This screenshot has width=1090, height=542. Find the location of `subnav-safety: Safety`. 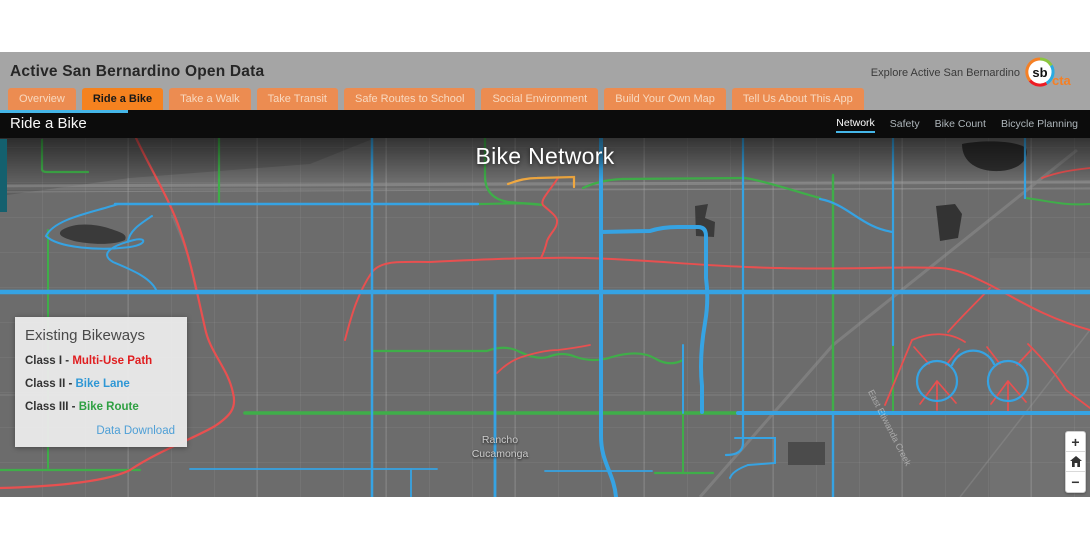

subnav-safety: Safety is located at coordinates (905, 124).